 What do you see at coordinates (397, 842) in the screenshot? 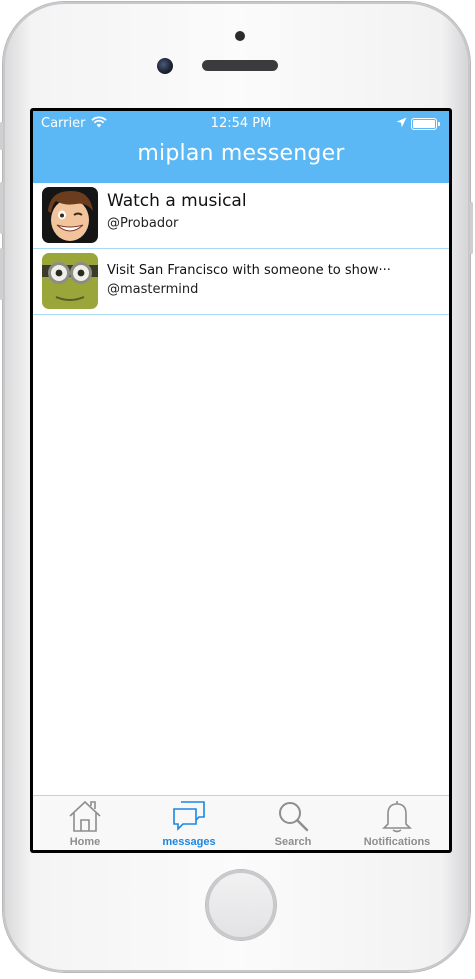
I see `tab-notifications-label: Notifications` at bounding box center [397, 842].